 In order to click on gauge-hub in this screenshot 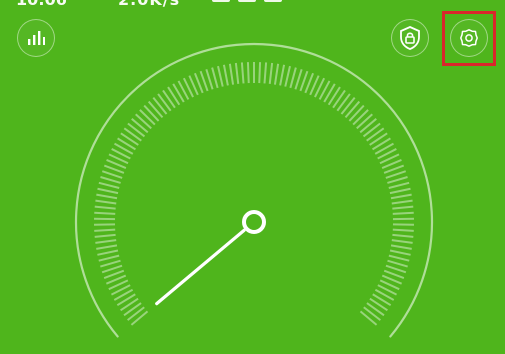, I will do `click(254, 222)`.